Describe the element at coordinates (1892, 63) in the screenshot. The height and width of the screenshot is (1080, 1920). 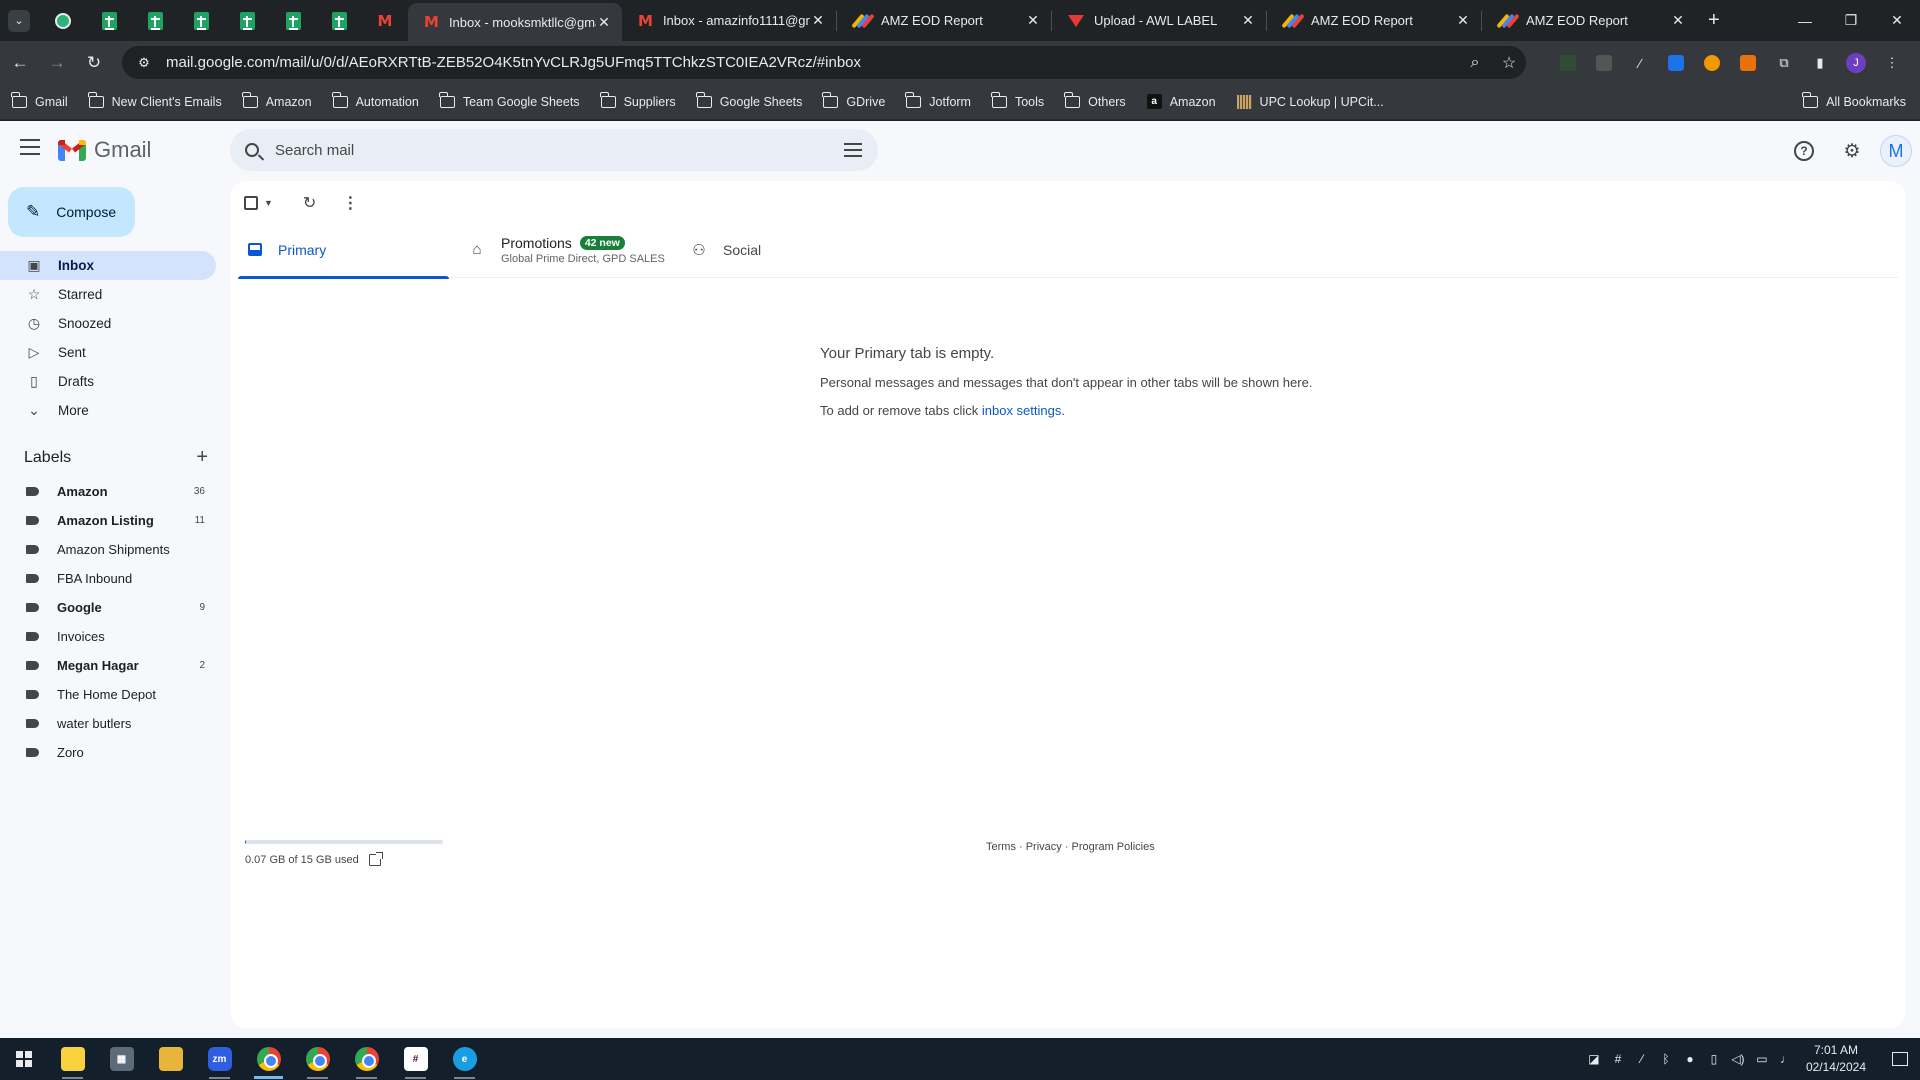
I see `chrome-menu-icon: ⋮` at that location.